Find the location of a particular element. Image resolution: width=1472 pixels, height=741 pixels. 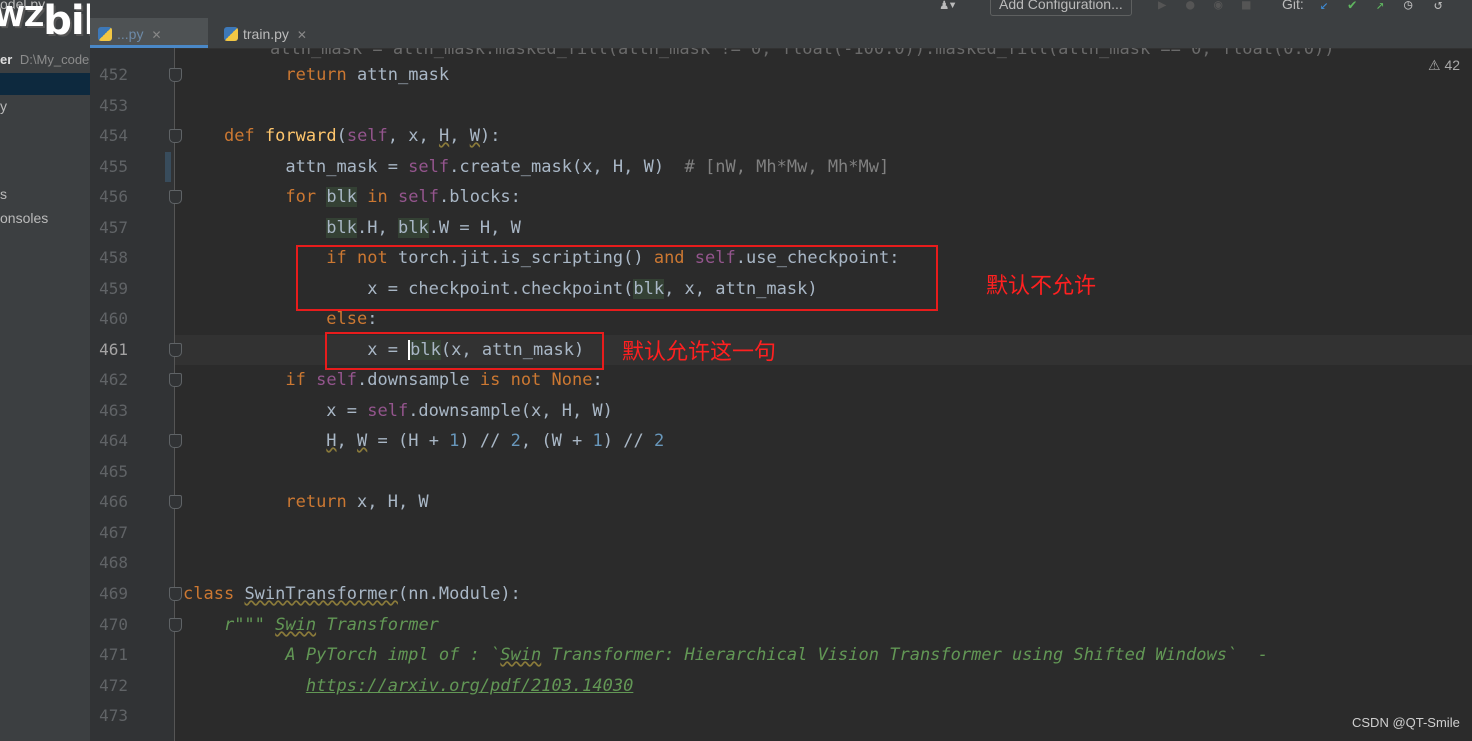

code-row-463: 463 x = self.downsample(x, H, W) is located at coordinates (736, 411).